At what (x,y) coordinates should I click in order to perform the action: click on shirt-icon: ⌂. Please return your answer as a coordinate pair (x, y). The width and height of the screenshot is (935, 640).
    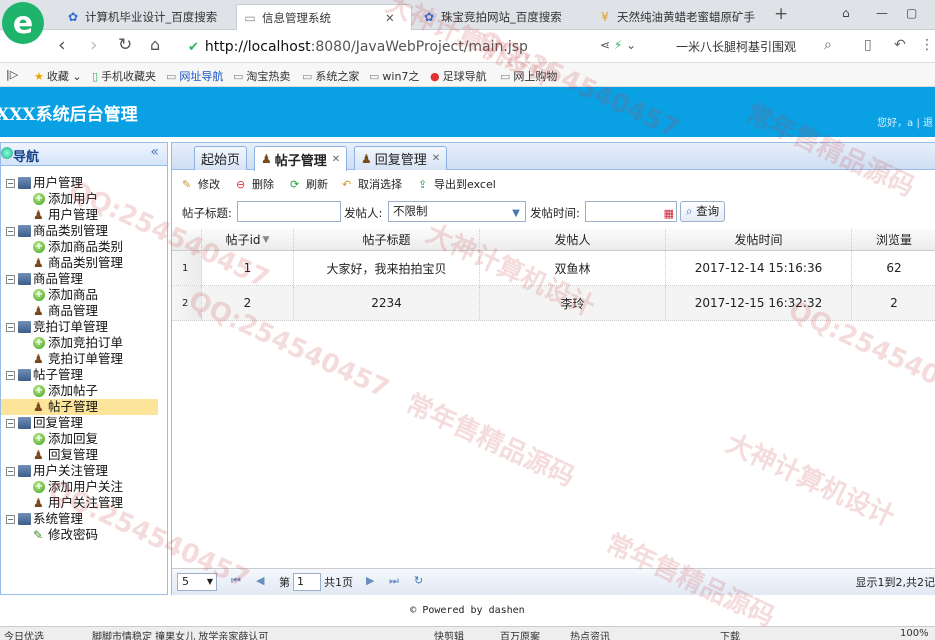
    Looking at the image, I should click on (846, 13).